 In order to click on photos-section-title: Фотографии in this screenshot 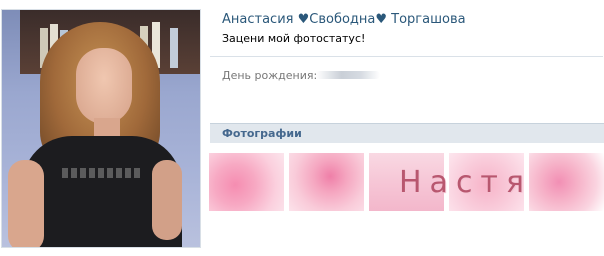, I will do `click(262, 133)`.